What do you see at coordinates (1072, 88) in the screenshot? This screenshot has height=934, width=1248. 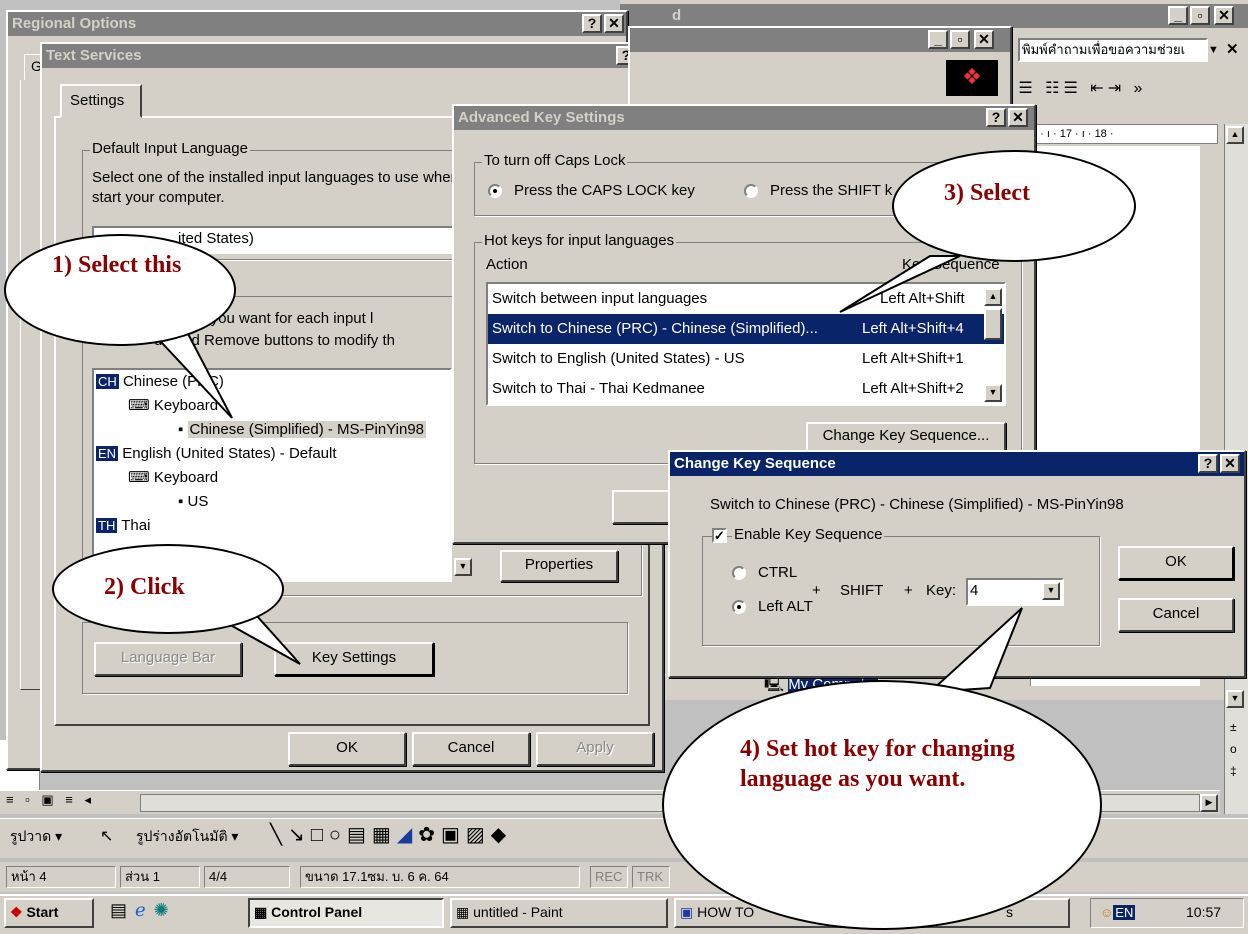 I see `bullets-icon: ☰` at bounding box center [1072, 88].